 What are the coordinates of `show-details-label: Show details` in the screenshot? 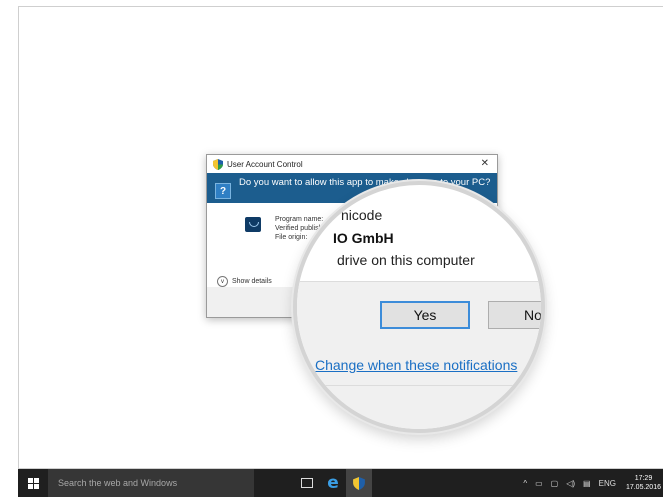 It's located at (252, 281).